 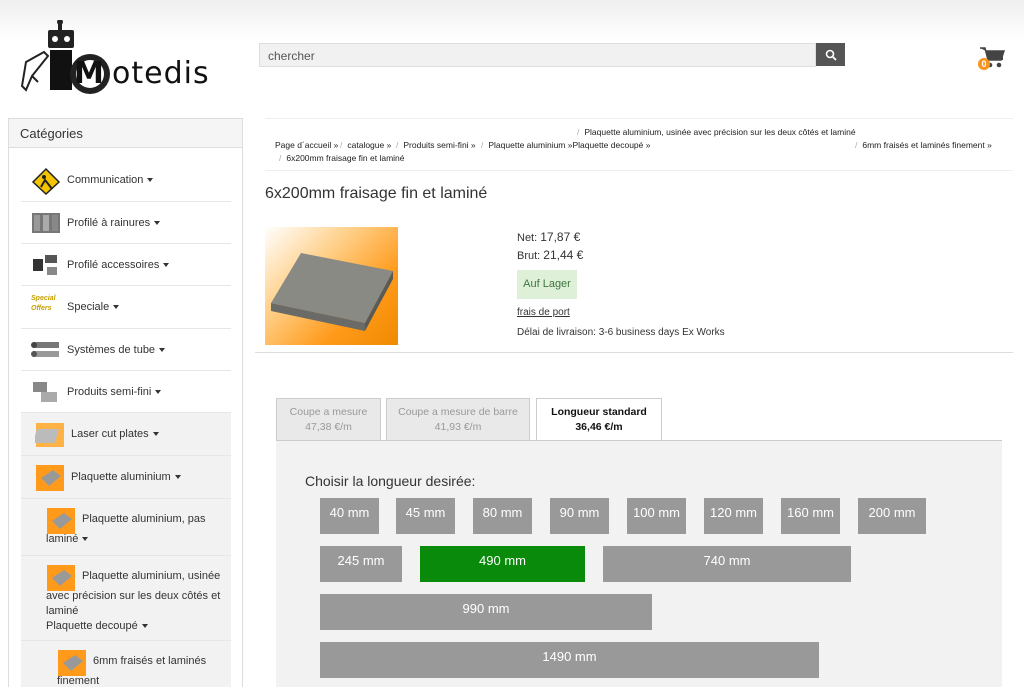 I want to click on sidebar-item-label-line4: Plaquette decoupé, so click(x=92, y=626).